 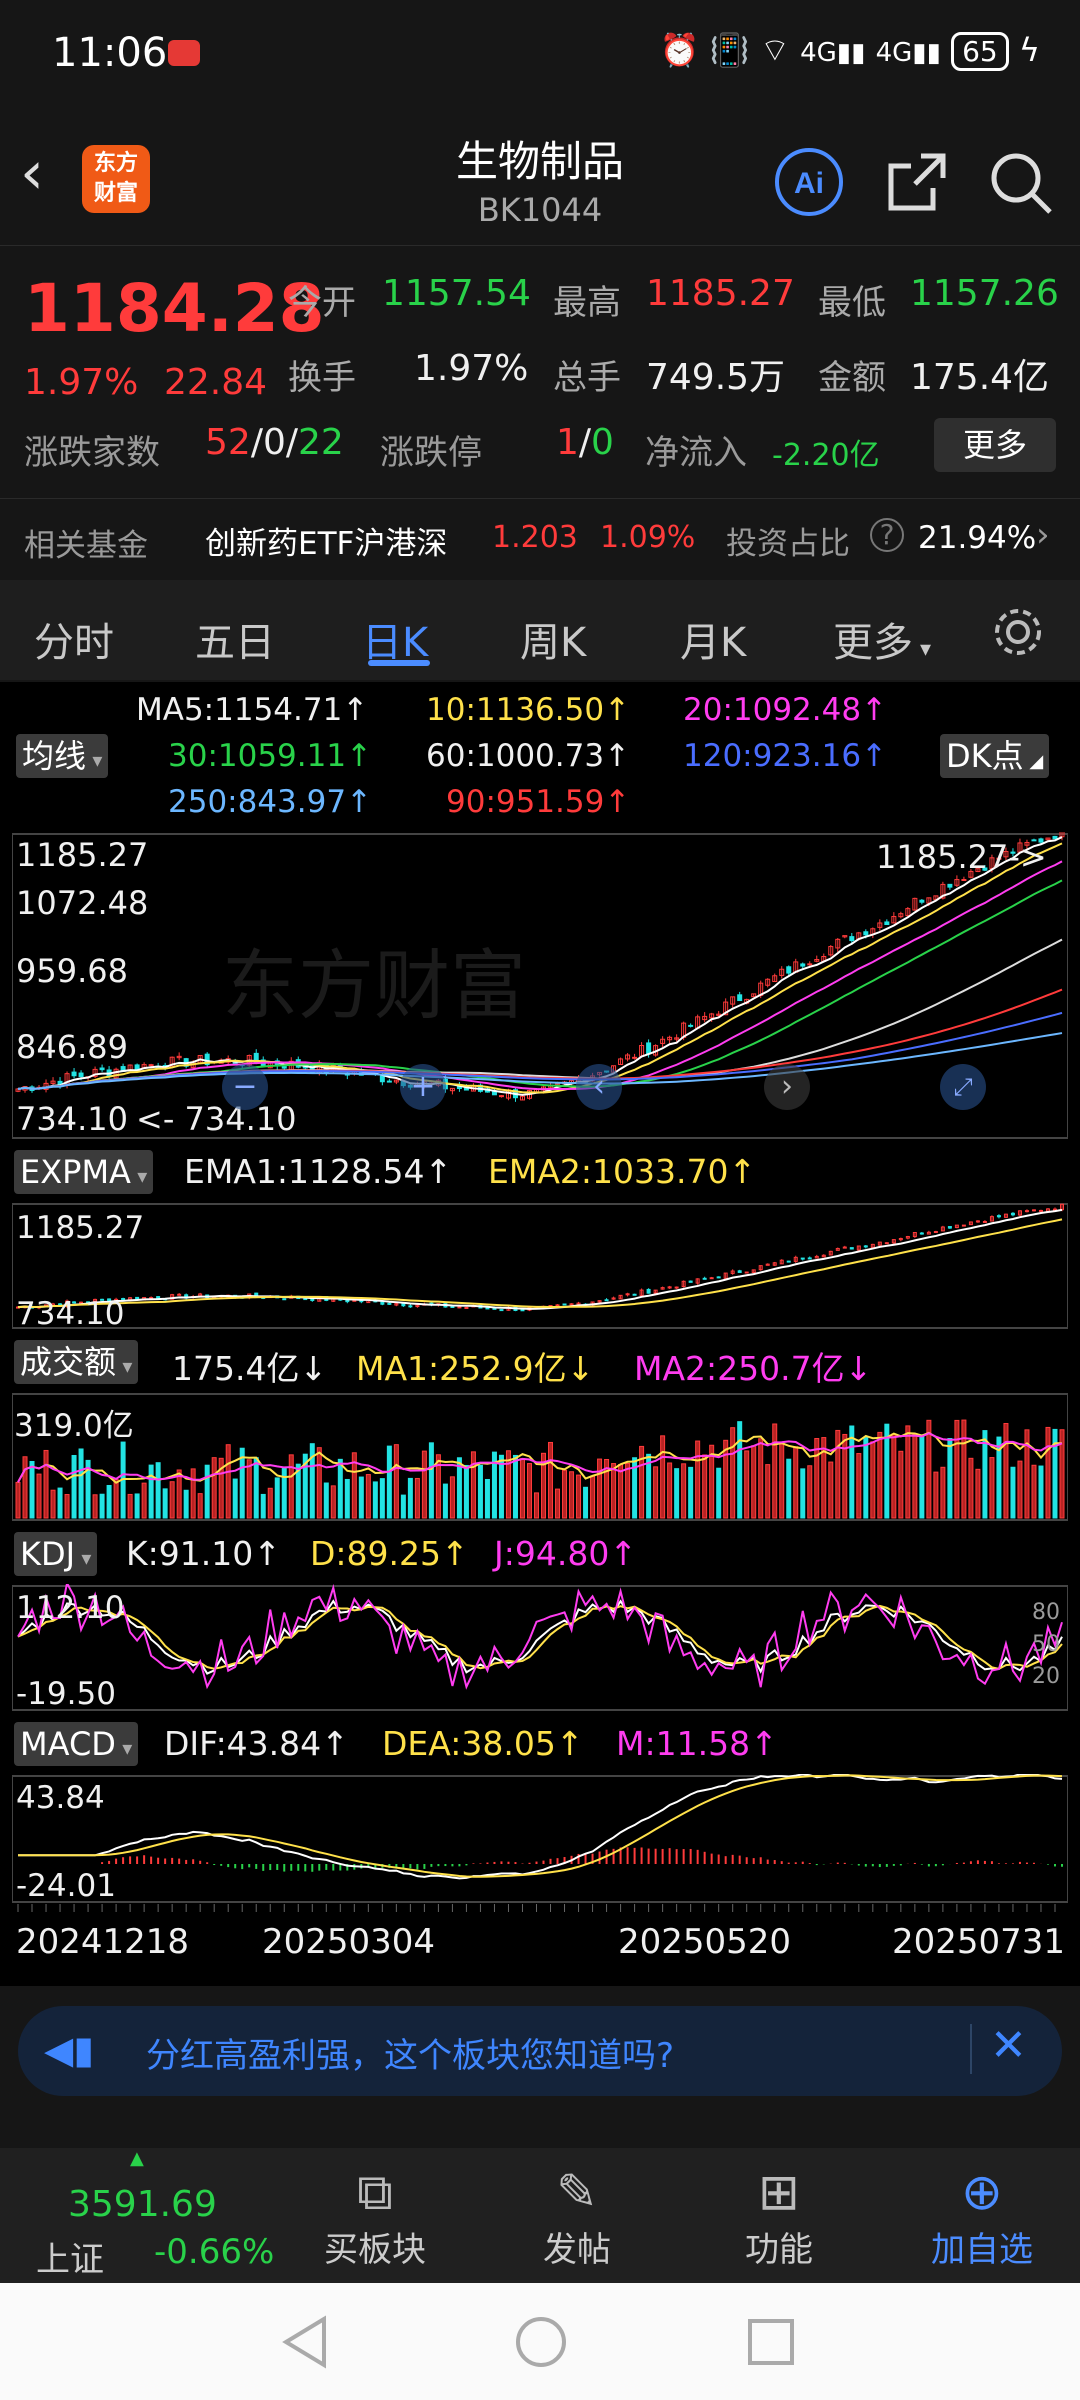 I want to click on volume-selector: 成交额 ▾, so click(x=76, y=1362).